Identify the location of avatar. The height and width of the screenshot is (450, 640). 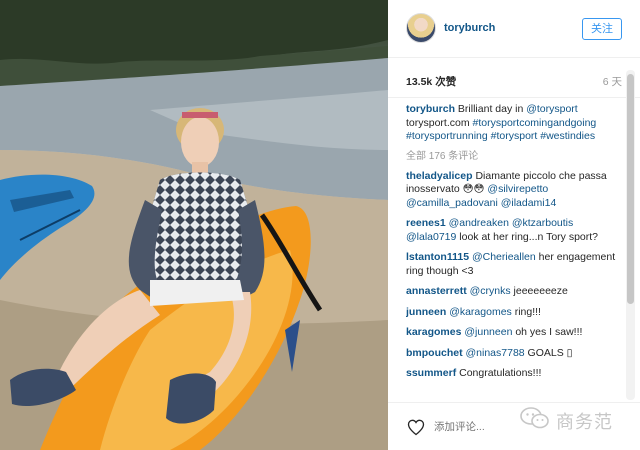
(421, 28).